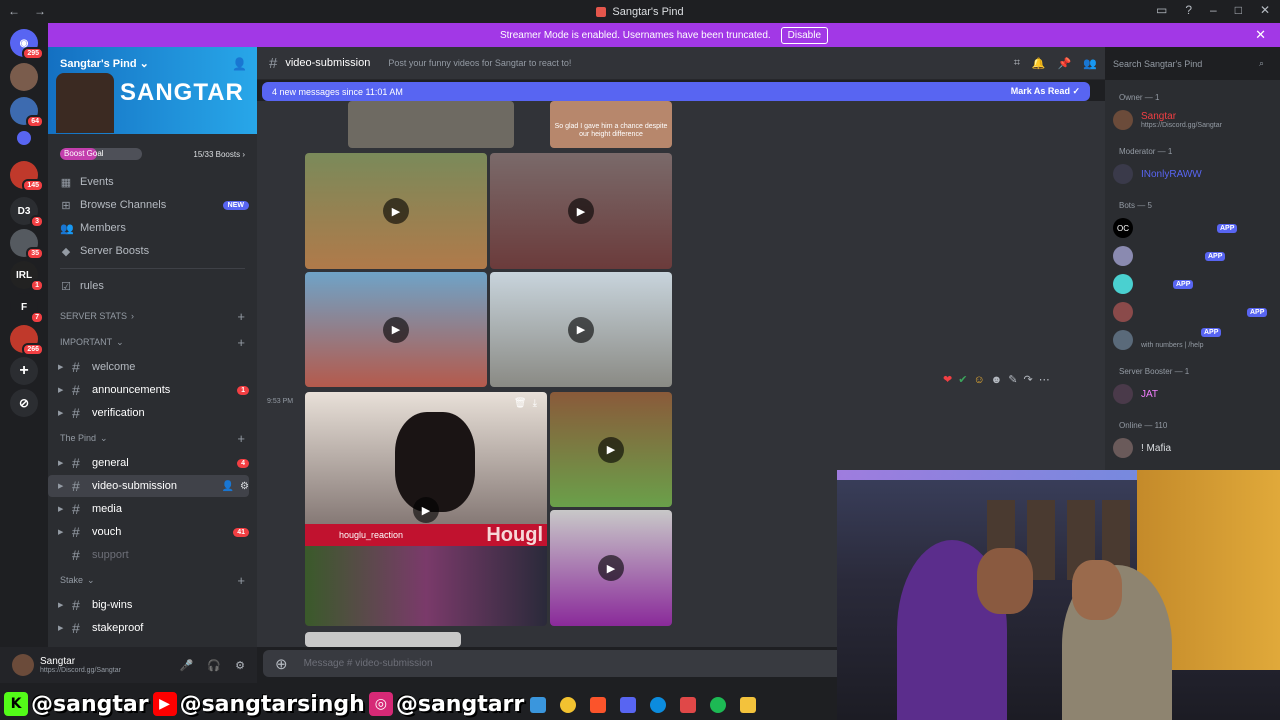 This screenshot has width=1280, height=720. What do you see at coordinates (148, 463) in the screenshot?
I see `channel-general: ▶ # general 4` at bounding box center [148, 463].